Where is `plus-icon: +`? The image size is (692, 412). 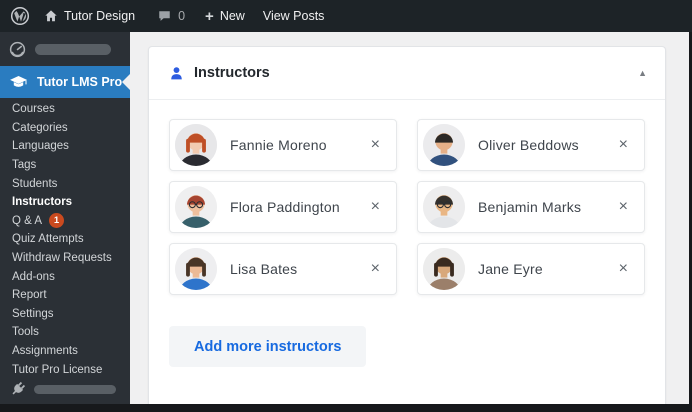 plus-icon: + is located at coordinates (209, 16).